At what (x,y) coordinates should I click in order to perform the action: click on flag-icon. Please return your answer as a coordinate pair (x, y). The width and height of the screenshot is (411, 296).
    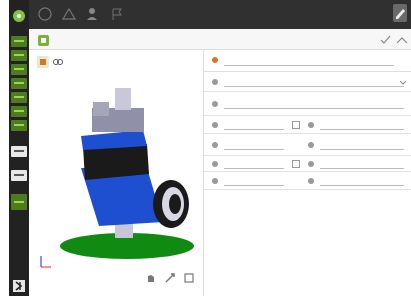
    Looking at the image, I should click on (117, 14).